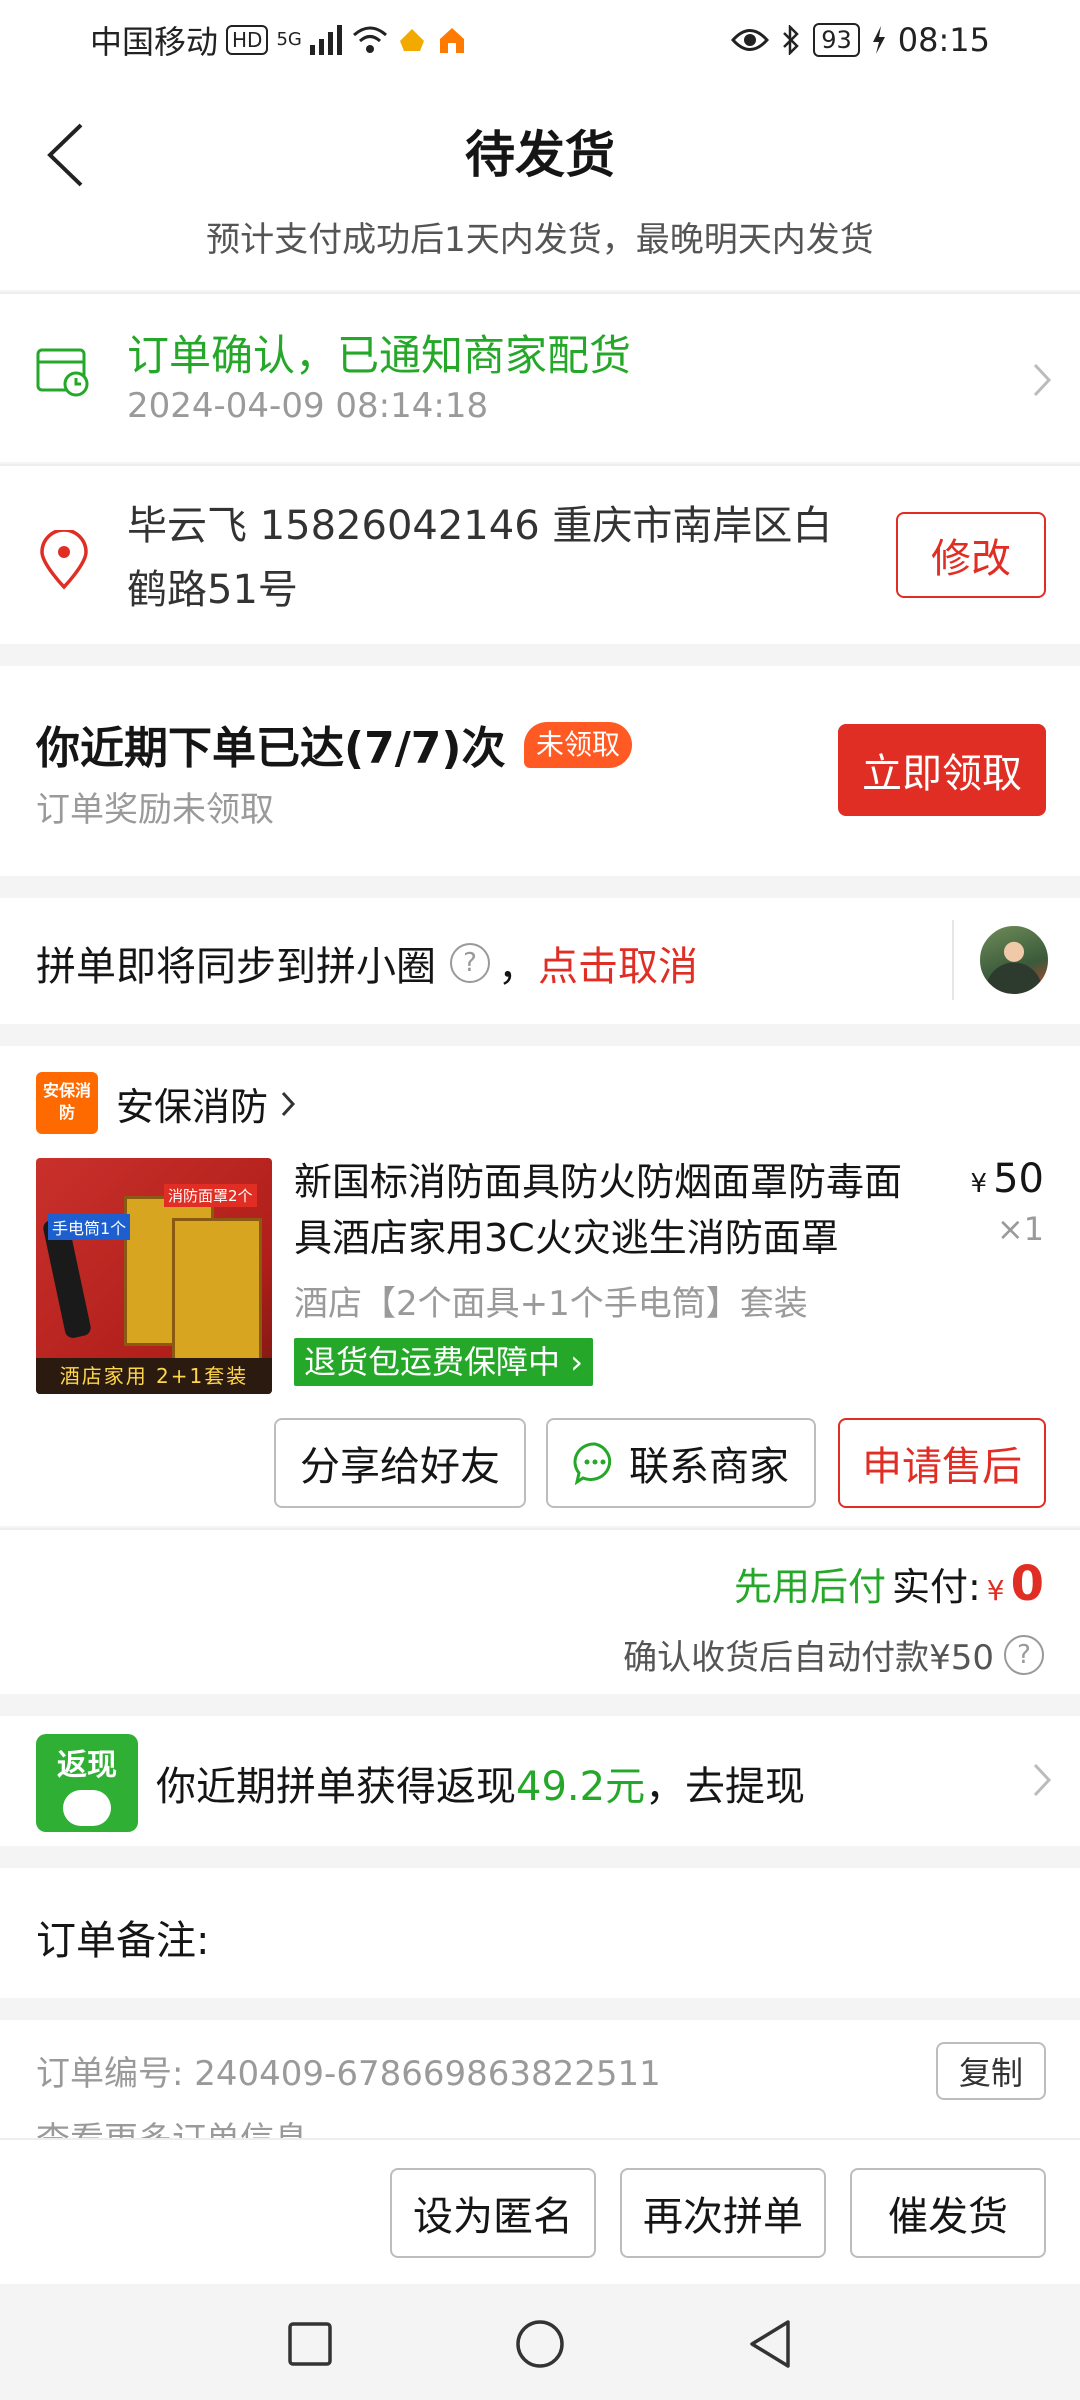 The height and width of the screenshot is (2400, 1080). Describe the element at coordinates (540, 1611) in the screenshot. I see `payment-summary: 先用后付 实付: ¥0 确认收货后自动付款¥50 ?` at that location.